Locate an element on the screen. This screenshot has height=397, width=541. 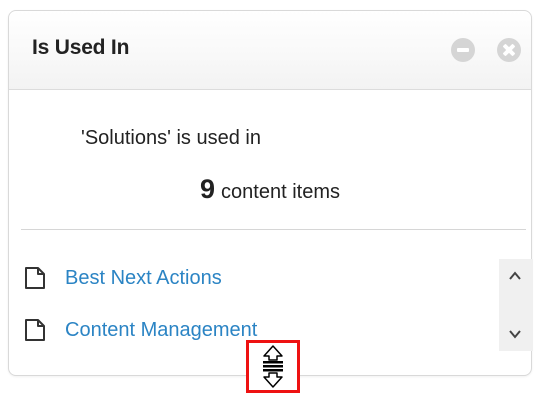
list-item-best-next-actions: Best Next Actions is located at coordinates (123, 278).